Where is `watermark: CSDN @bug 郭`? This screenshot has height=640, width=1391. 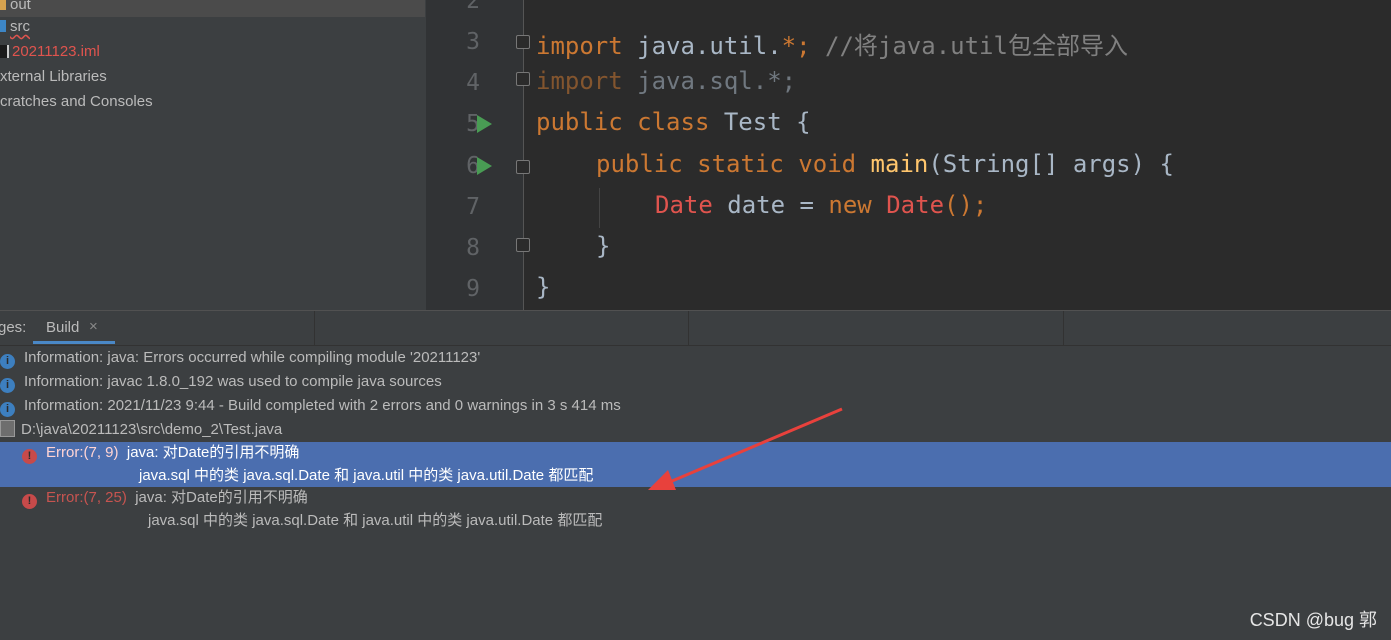 watermark: CSDN @bug 郭 is located at coordinates (1313, 620).